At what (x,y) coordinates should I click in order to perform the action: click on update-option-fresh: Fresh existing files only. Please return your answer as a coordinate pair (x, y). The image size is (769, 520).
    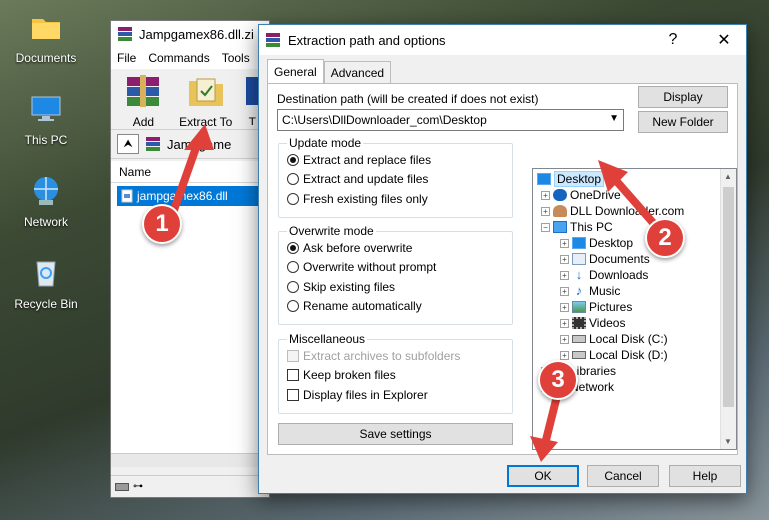
    Looking at the image, I should click on (395, 199).